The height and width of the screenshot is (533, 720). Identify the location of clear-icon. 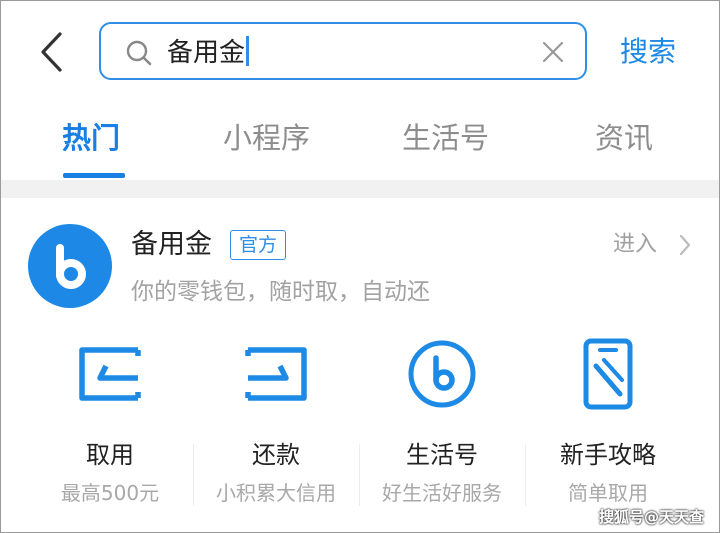
(553, 52).